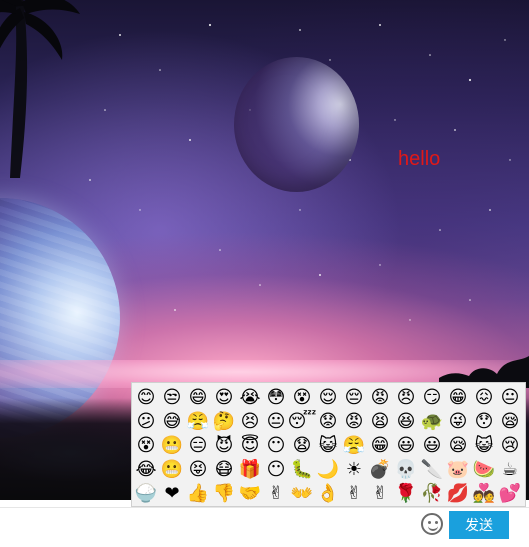  I want to click on emoji-item: 😅, so click(172, 422).